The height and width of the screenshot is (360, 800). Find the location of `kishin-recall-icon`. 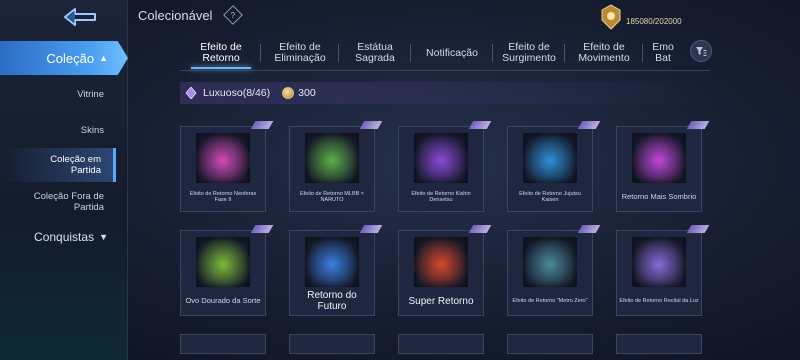

kishin-recall-icon is located at coordinates (441, 158).